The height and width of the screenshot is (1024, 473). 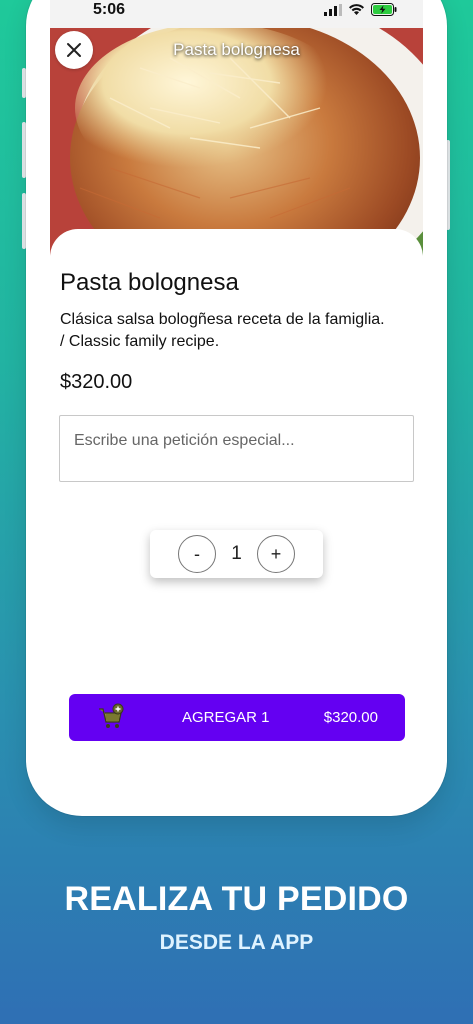 I want to click on quantity-stepper: - 1 +, so click(x=236, y=554).